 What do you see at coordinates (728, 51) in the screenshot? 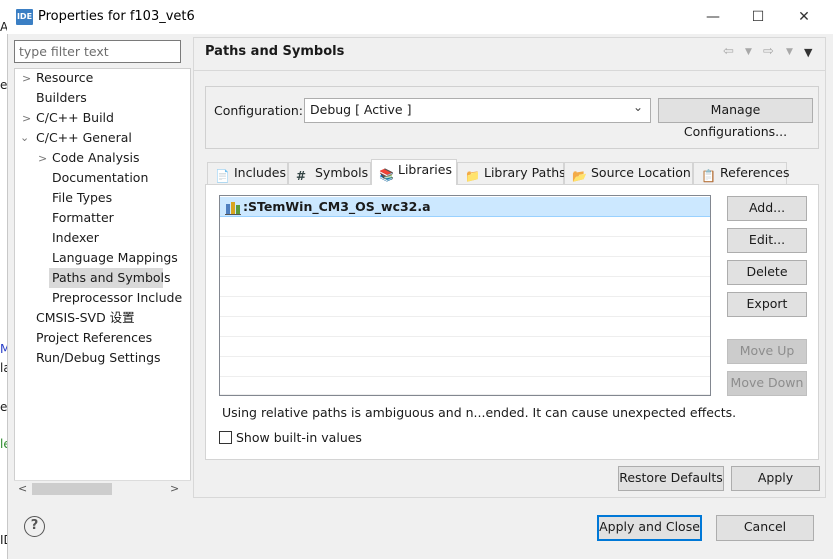
I see `back-arrow-icon: ⇦` at bounding box center [728, 51].